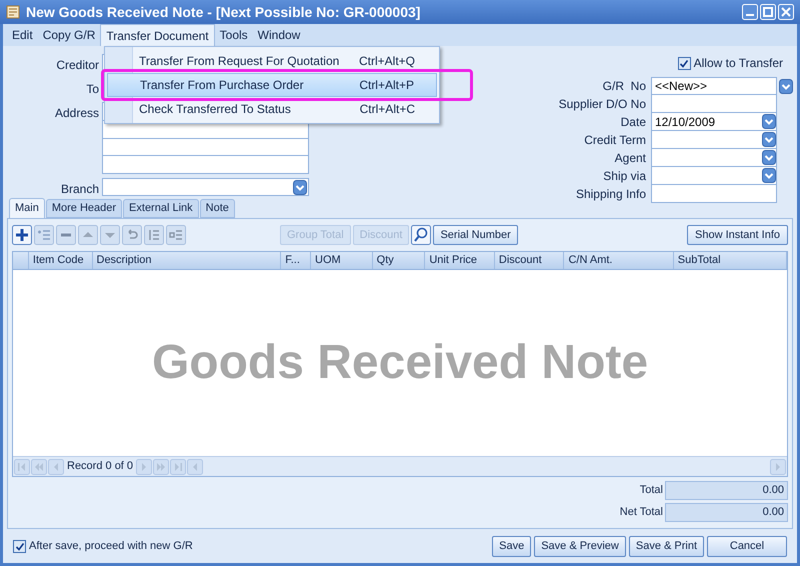 The height and width of the screenshot is (566, 800). What do you see at coordinates (279, 35) in the screenshot?
I see `menu-item: Window` at bounding box center [279, 35].